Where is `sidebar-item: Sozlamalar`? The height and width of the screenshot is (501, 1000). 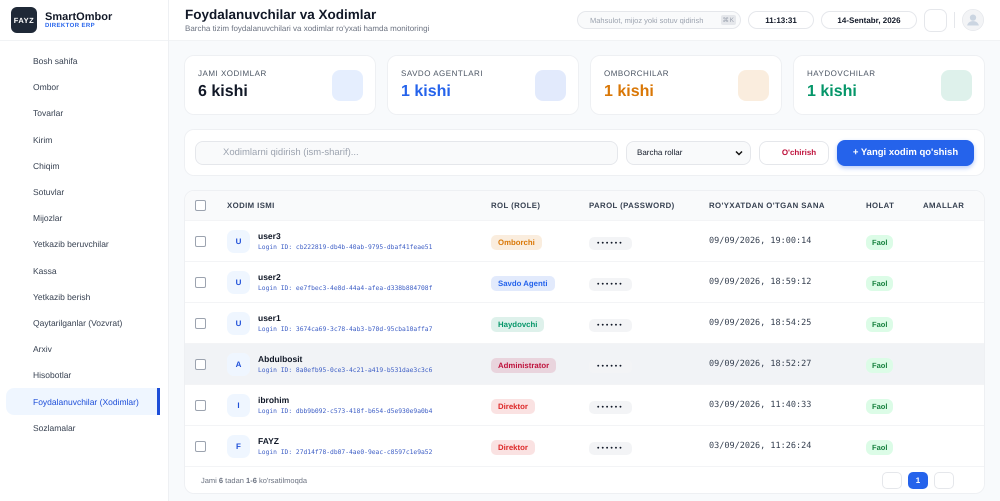
sidebar-item: Sozlamalar is located at coordinates (83, 427).